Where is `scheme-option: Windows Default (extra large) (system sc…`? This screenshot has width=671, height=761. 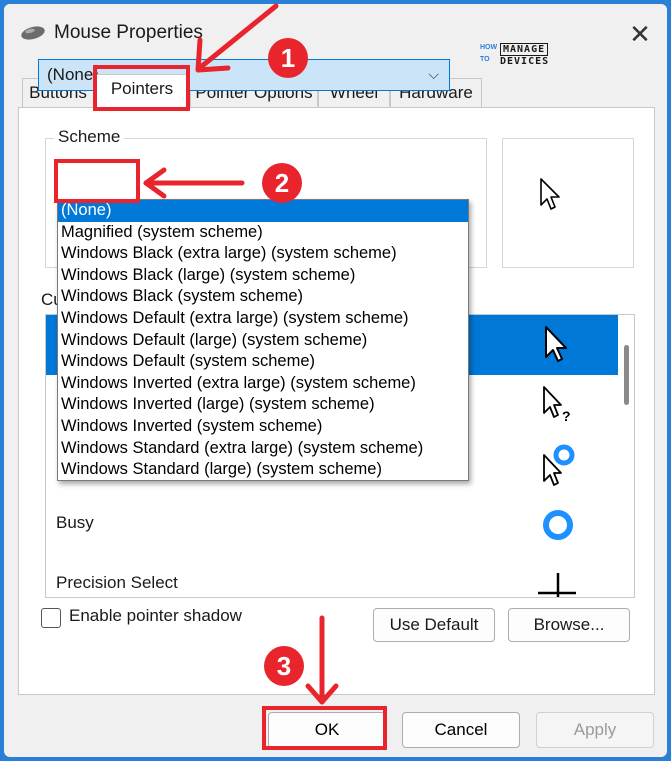 scheme-option: Windows Default (extra large) (system sc… is located at coordinates (263, 319).